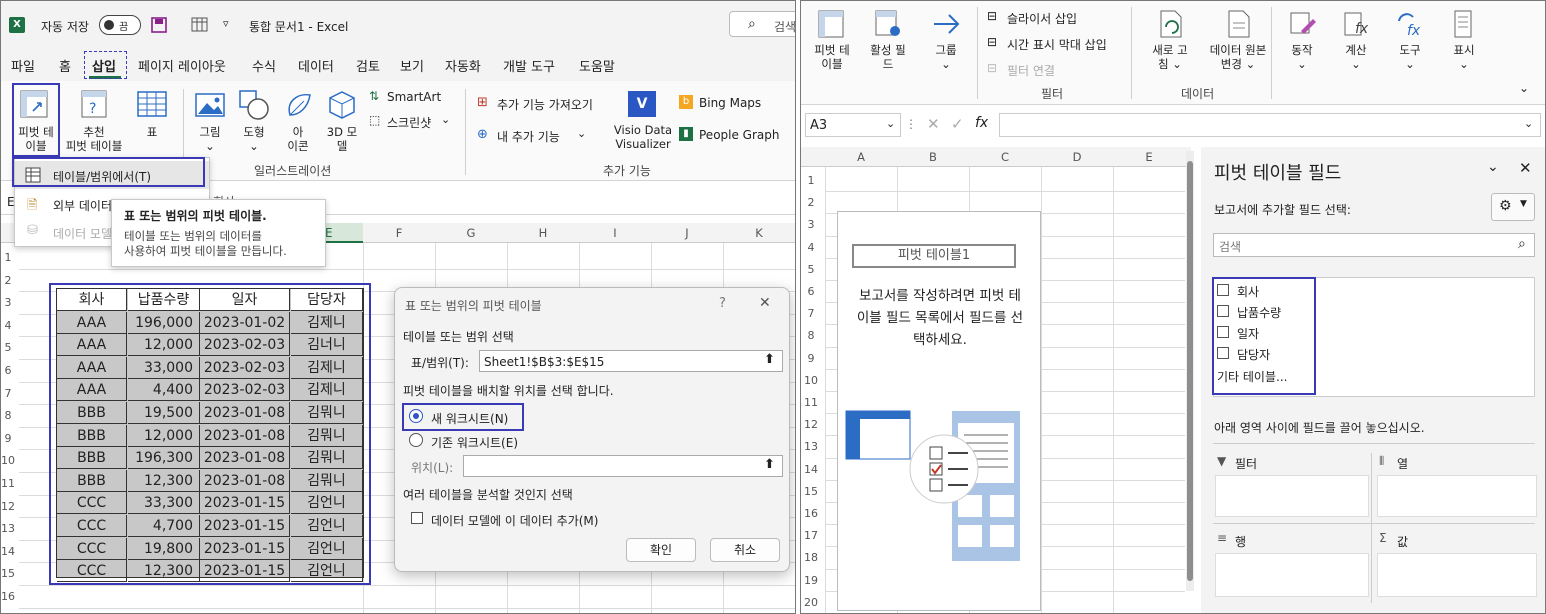  I want to click on table-header-cell: 납품수량, so click(164, 300).